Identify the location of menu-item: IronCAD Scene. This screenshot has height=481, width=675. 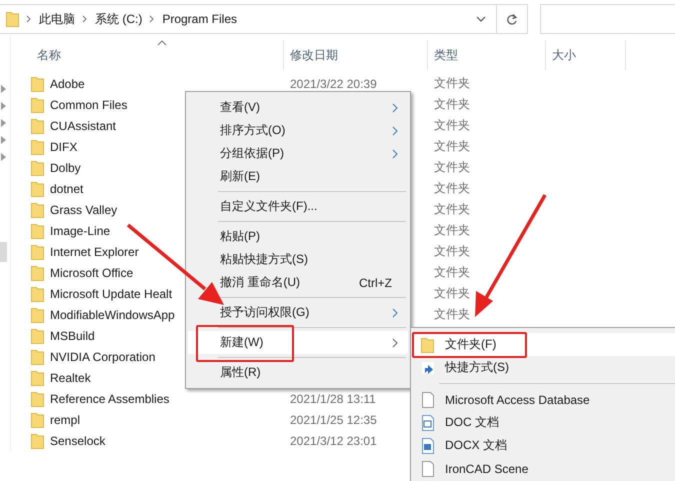
(544, 468).